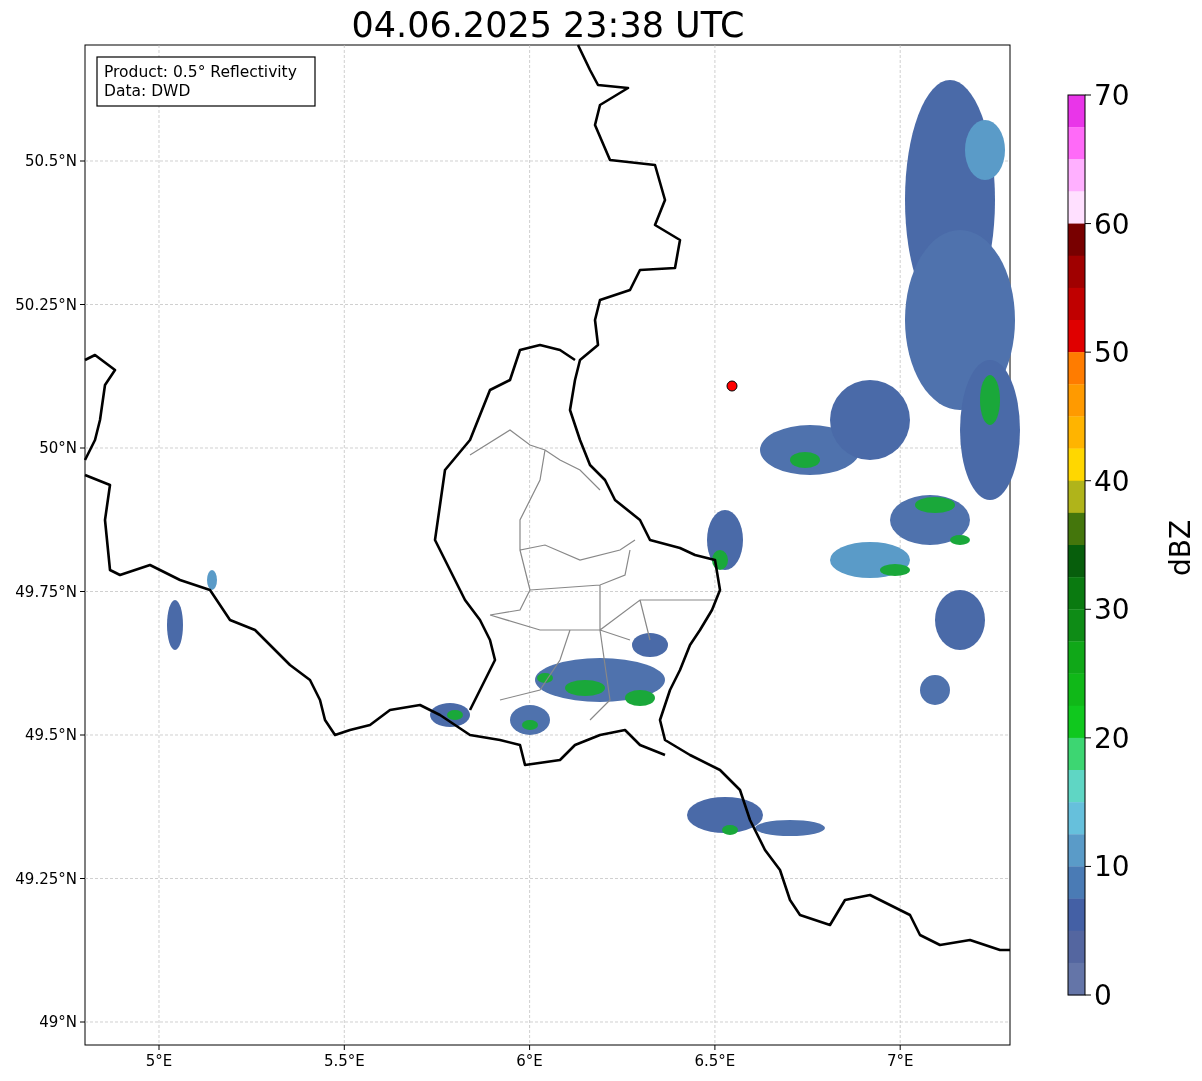 Image resolution: width=1202 pixels, height=1081 pixels. Describe the element at coordinates (50, 161) in the screenshot. I see `latitude-label: 50.5°N` at that location.